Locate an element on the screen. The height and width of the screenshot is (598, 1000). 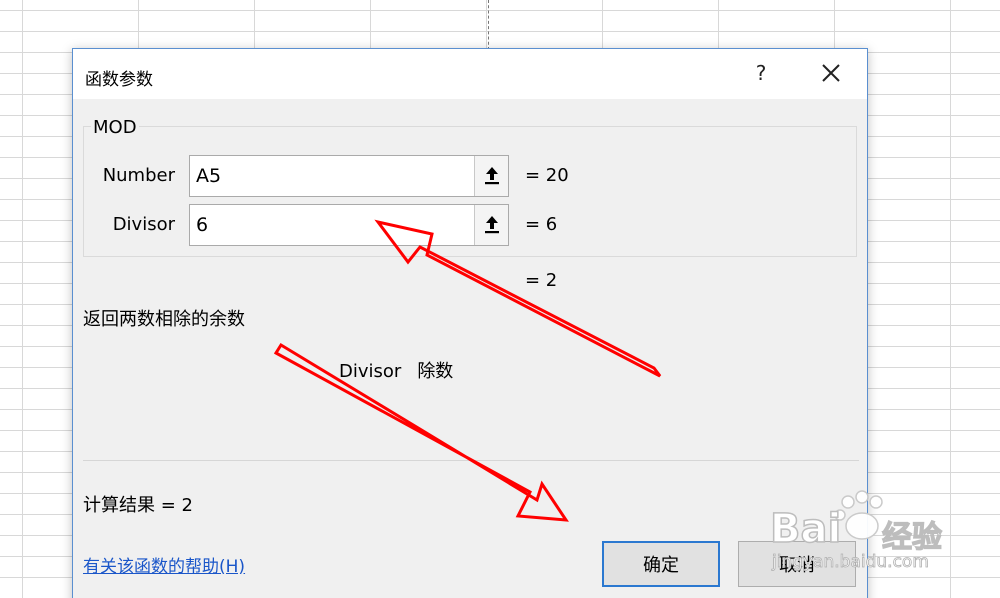
divisor-input is located at coordinates (332, 225).